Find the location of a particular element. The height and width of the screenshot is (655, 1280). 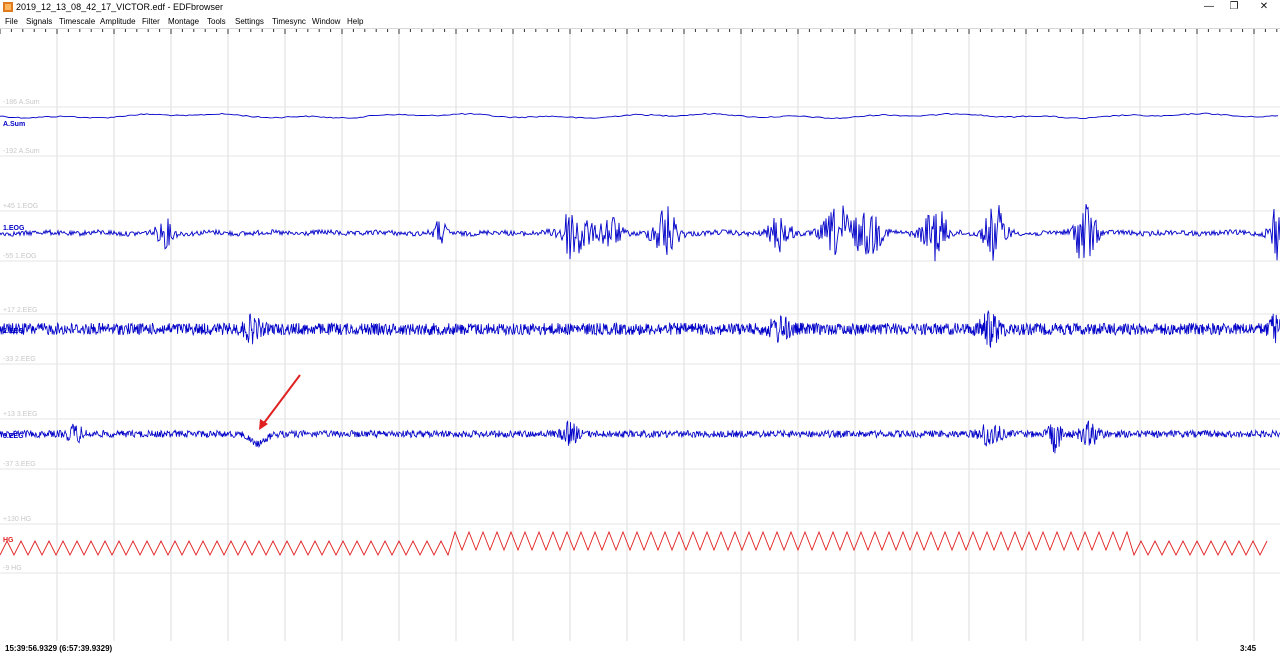

menu-window: Window is located at coordinates (326, 21).